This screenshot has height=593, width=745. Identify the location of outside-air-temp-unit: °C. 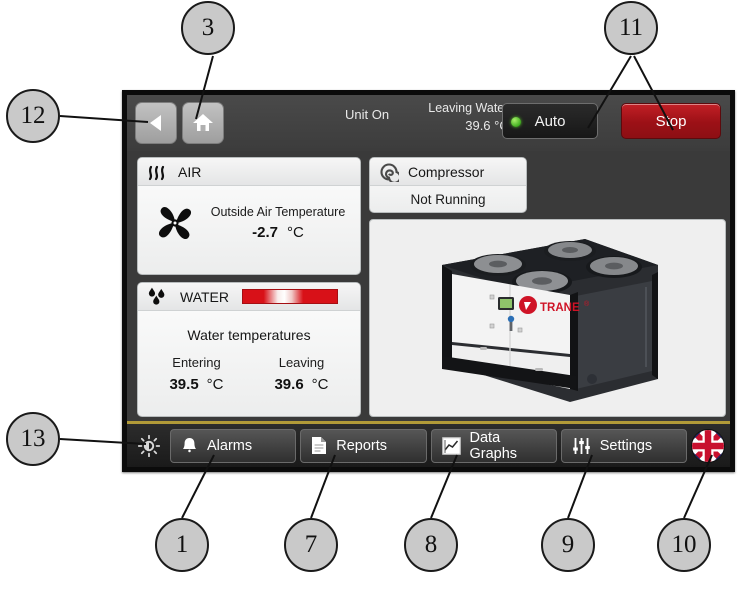
(295, 232).